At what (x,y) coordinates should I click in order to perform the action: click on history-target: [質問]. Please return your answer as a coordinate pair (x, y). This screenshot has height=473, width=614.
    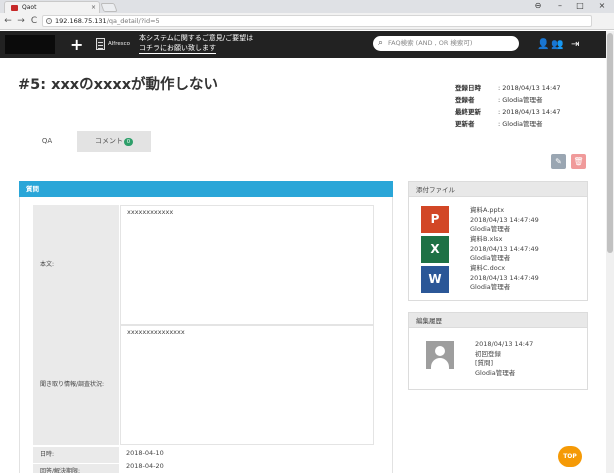
    Looking at the image, I should click on (484, 363).